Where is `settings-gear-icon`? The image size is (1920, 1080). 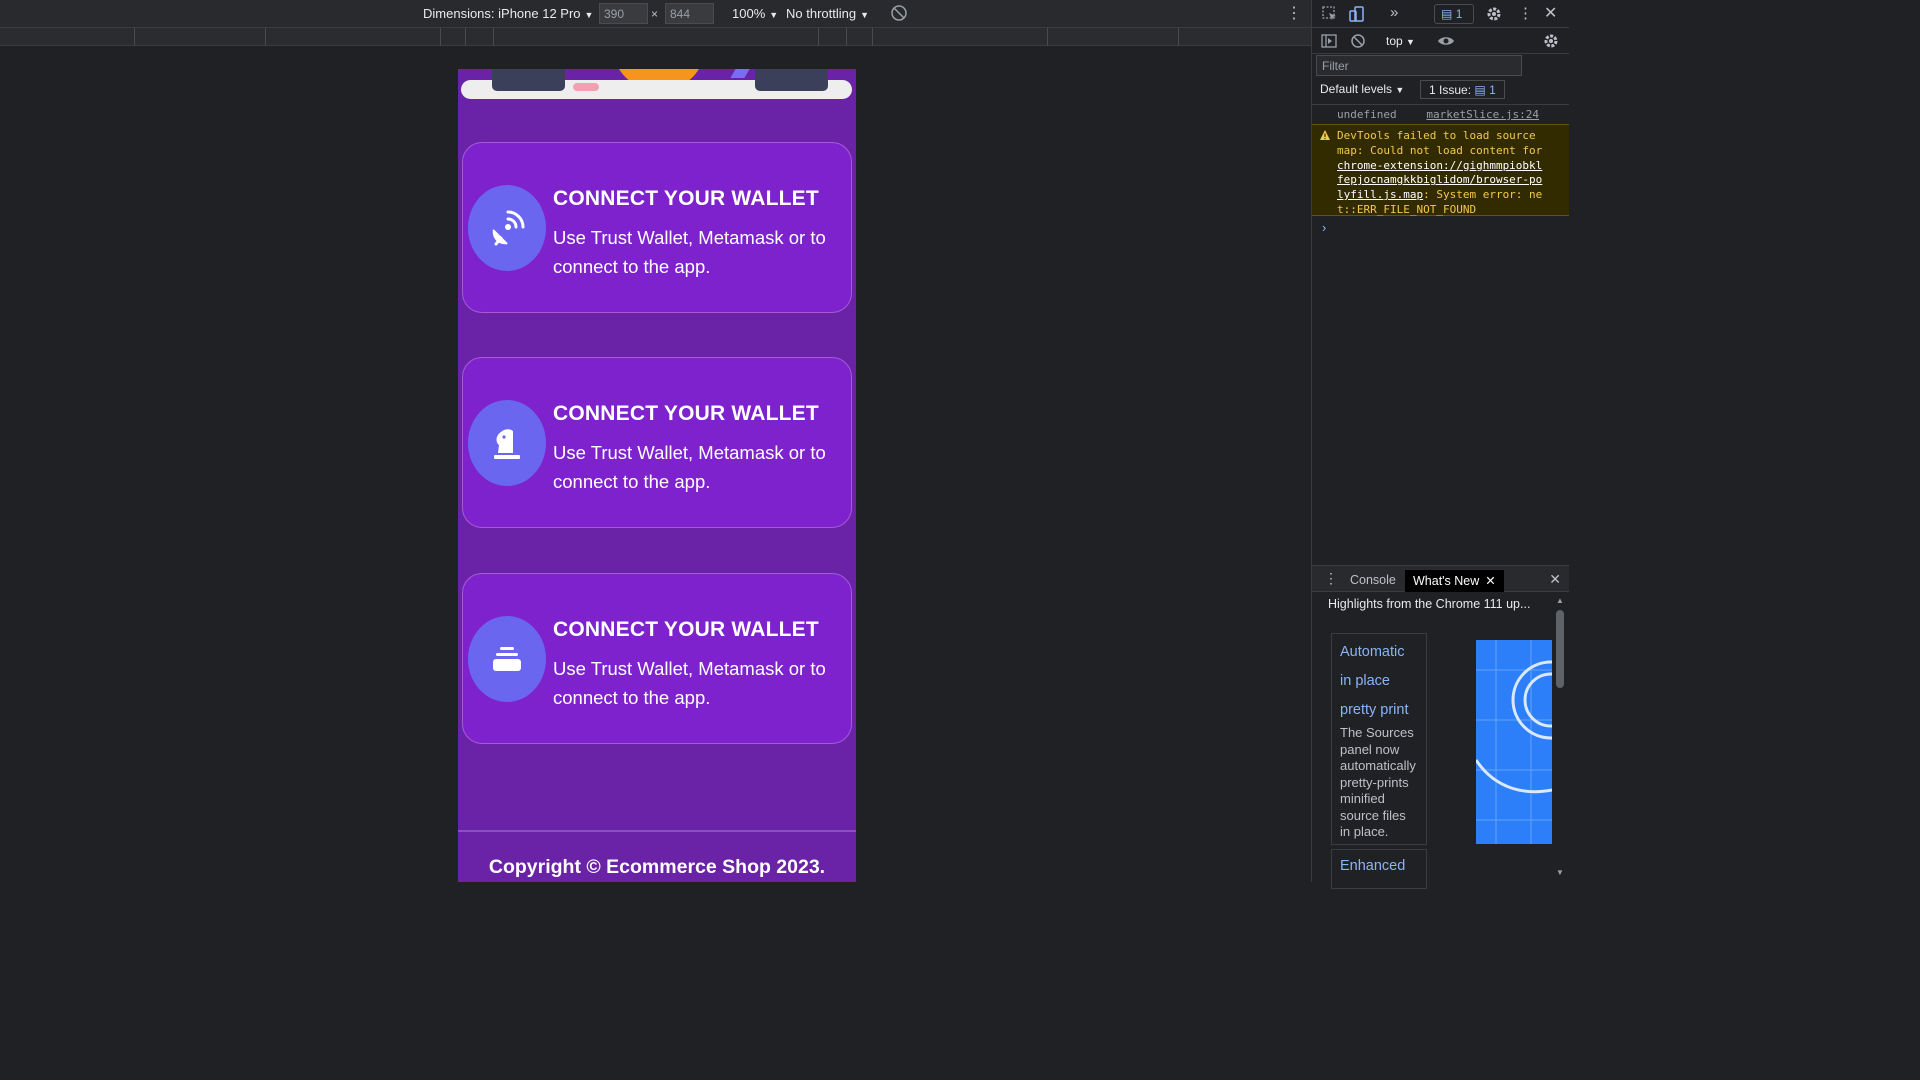 settings-gear-icon is located at coordinates (1494, 14).